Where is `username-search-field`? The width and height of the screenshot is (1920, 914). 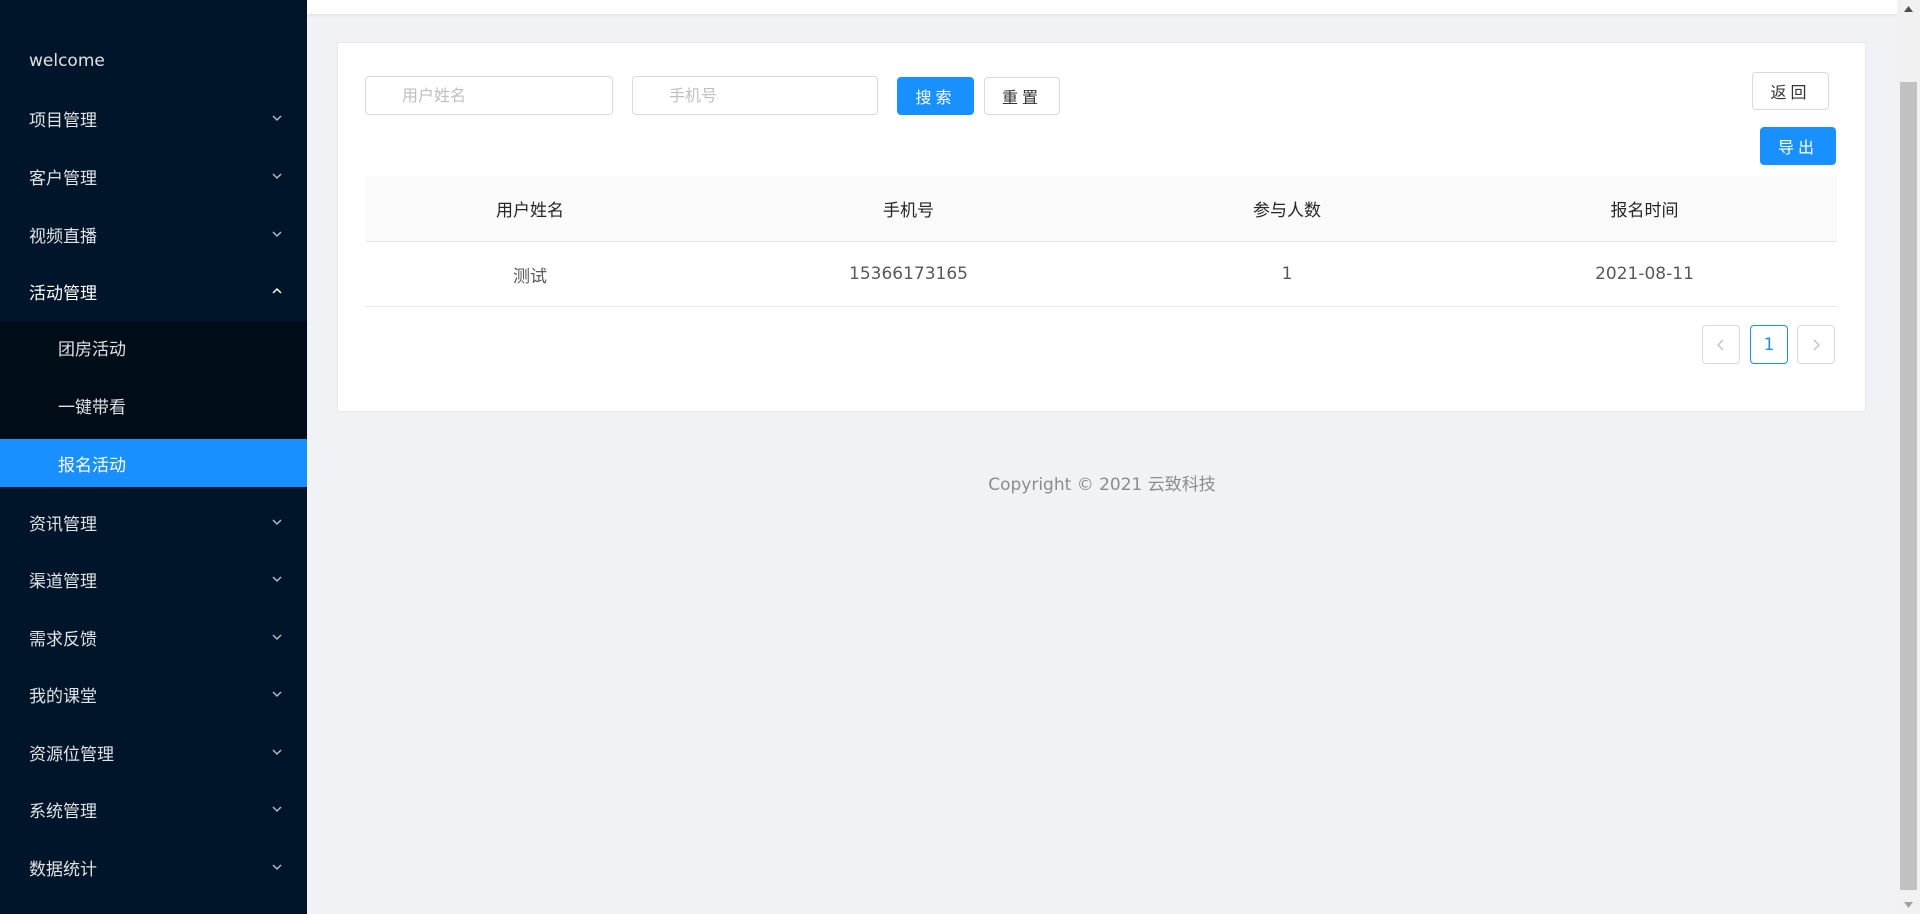 username-search-field is located at coordinates (489, 95).